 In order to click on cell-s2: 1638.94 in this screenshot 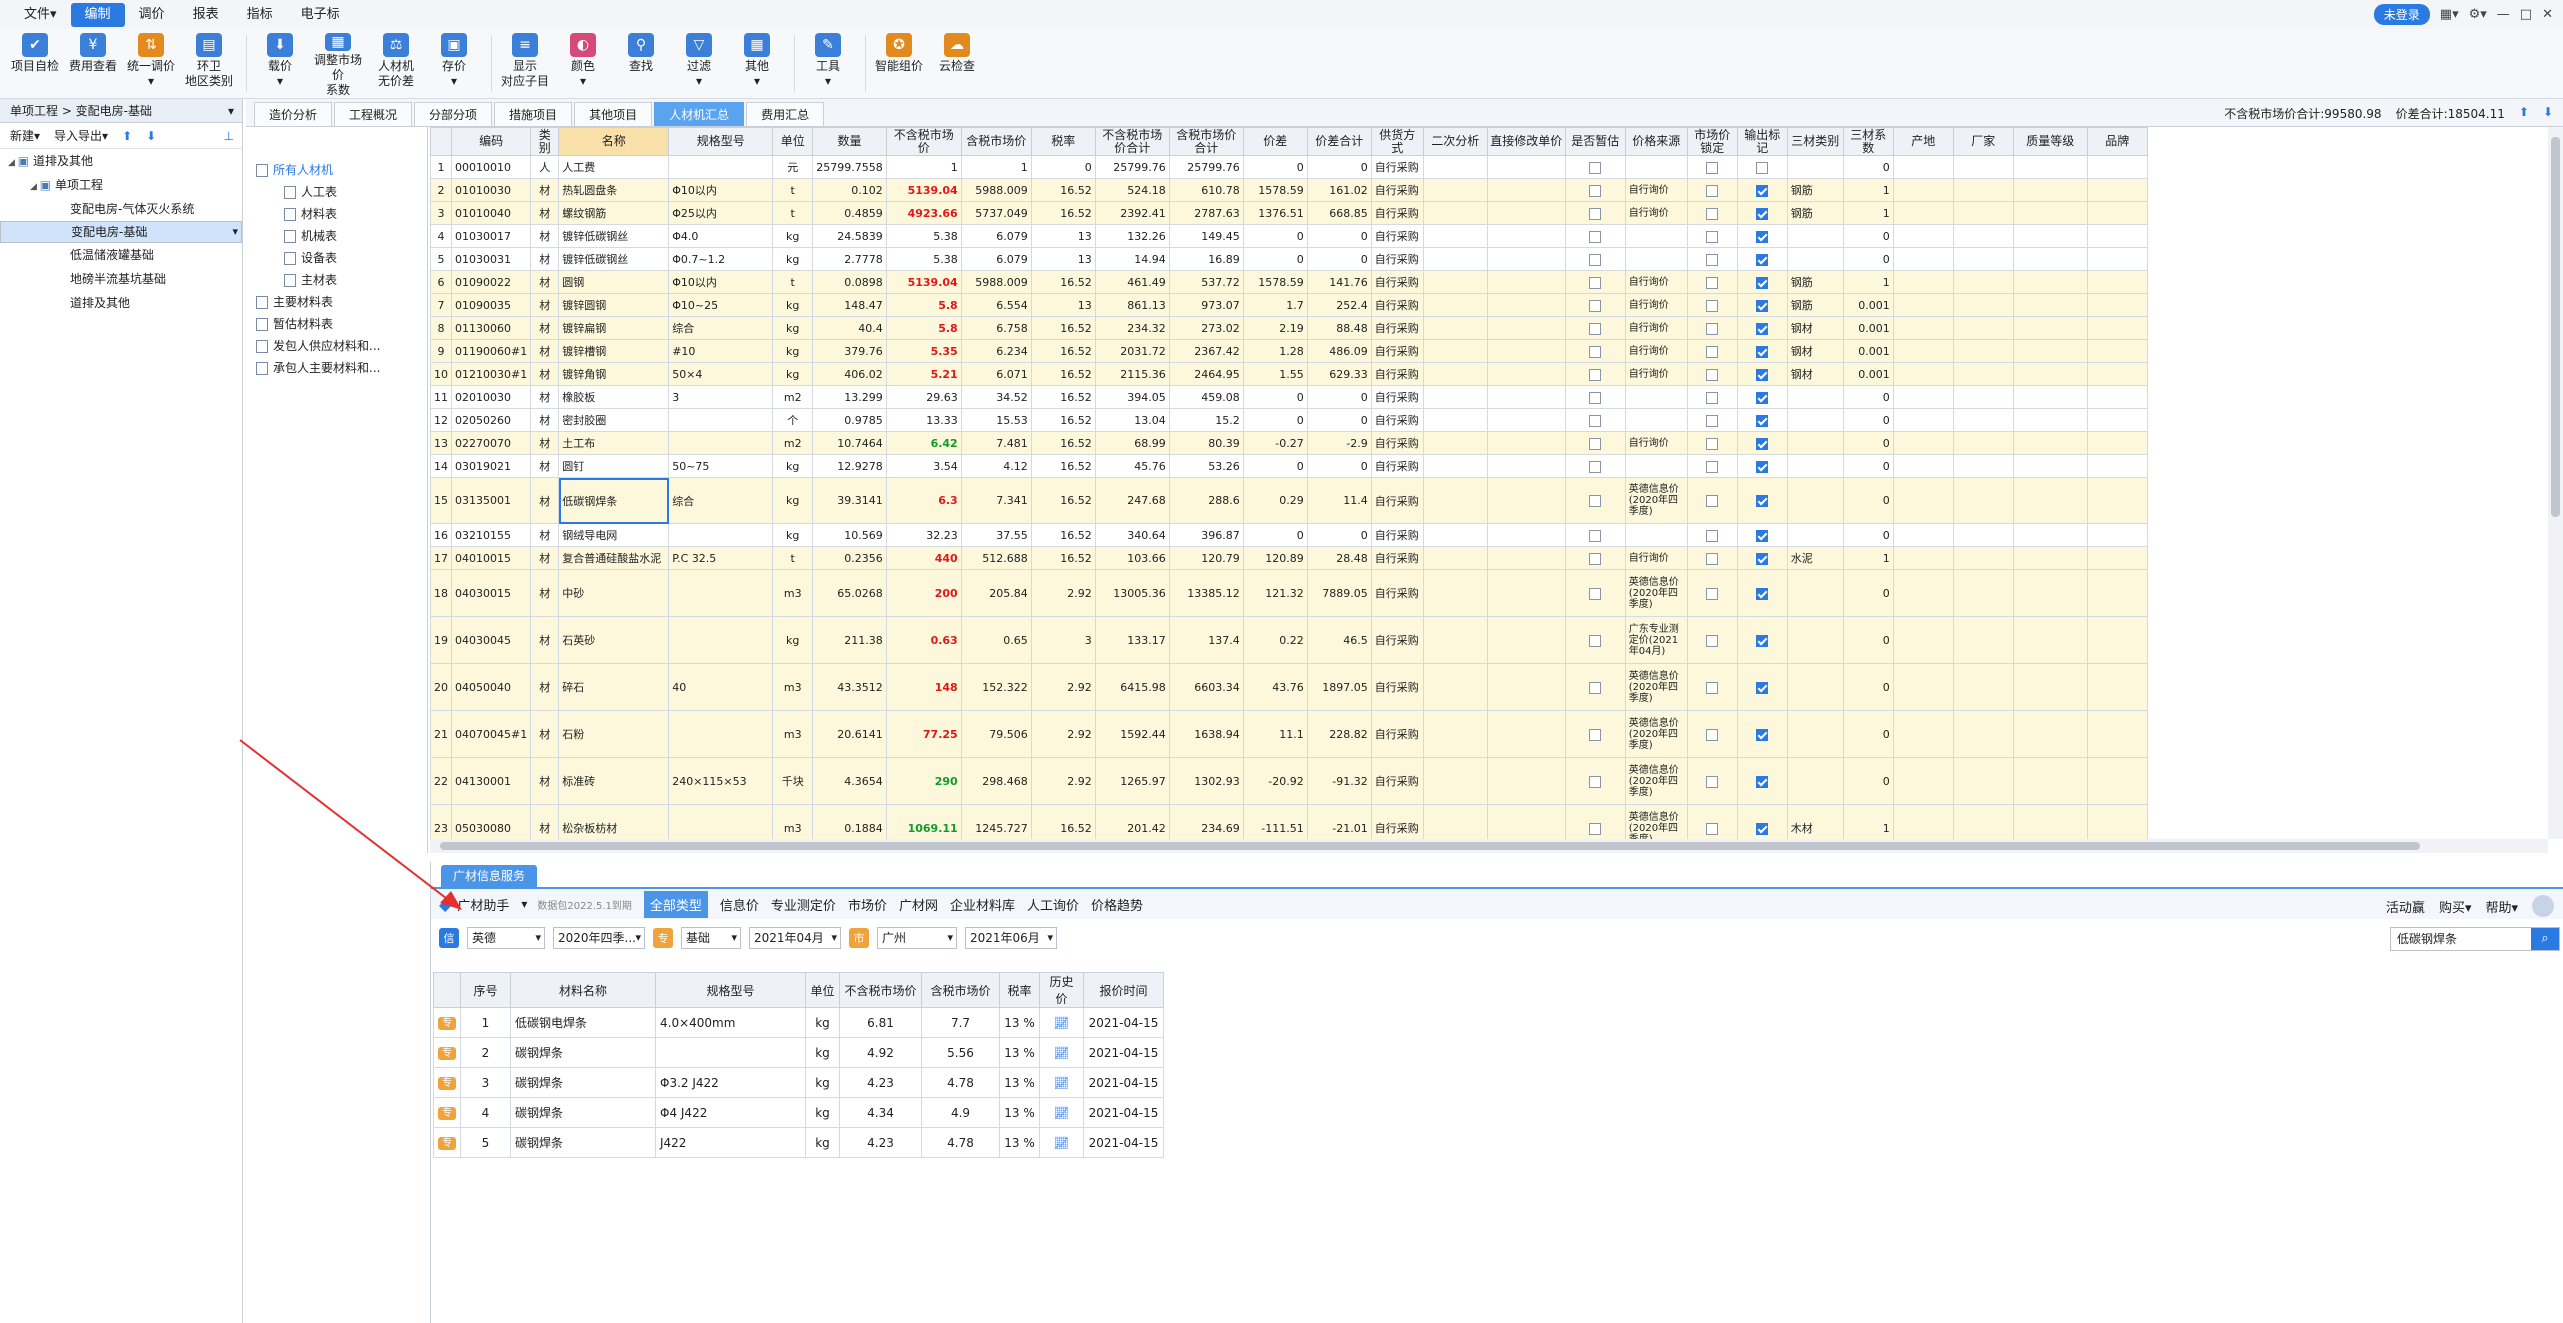, I will do `click(1206, 734)`.